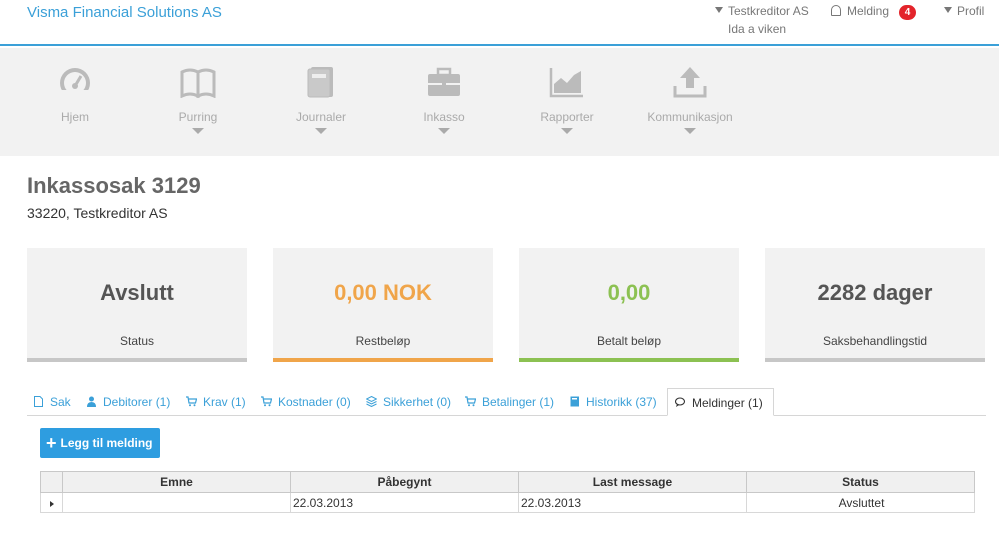 This screenshot has width=999, height=537. I want to click on nav-label: Hjem, so click(74, 117).